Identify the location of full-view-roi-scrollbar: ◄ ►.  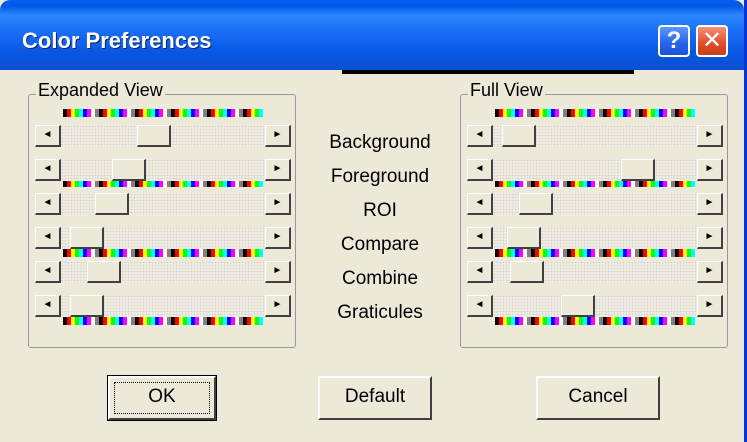
(595, 204).